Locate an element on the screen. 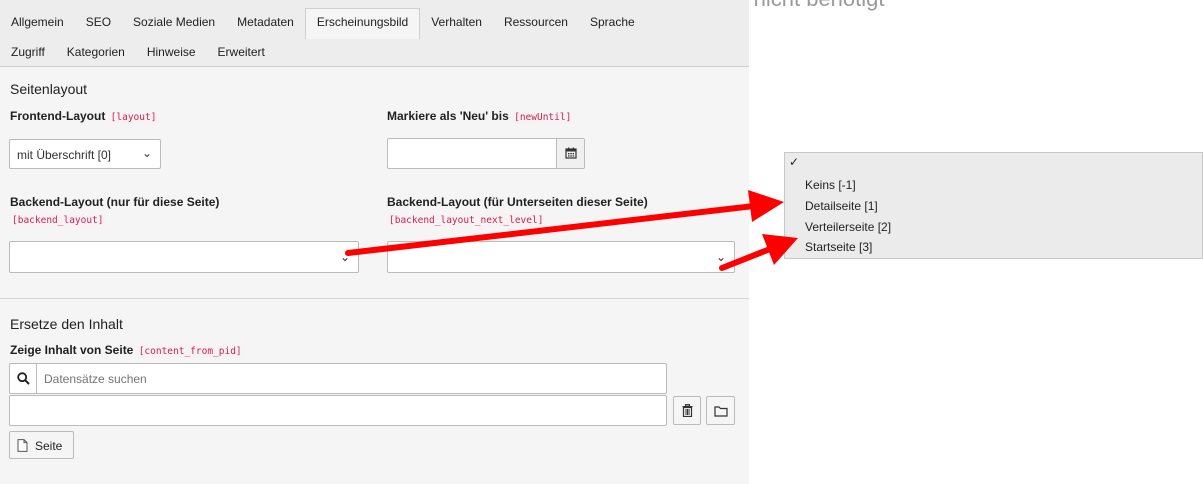  backend-layout-code: [backend_layout] is located at coordinates (58, 220).